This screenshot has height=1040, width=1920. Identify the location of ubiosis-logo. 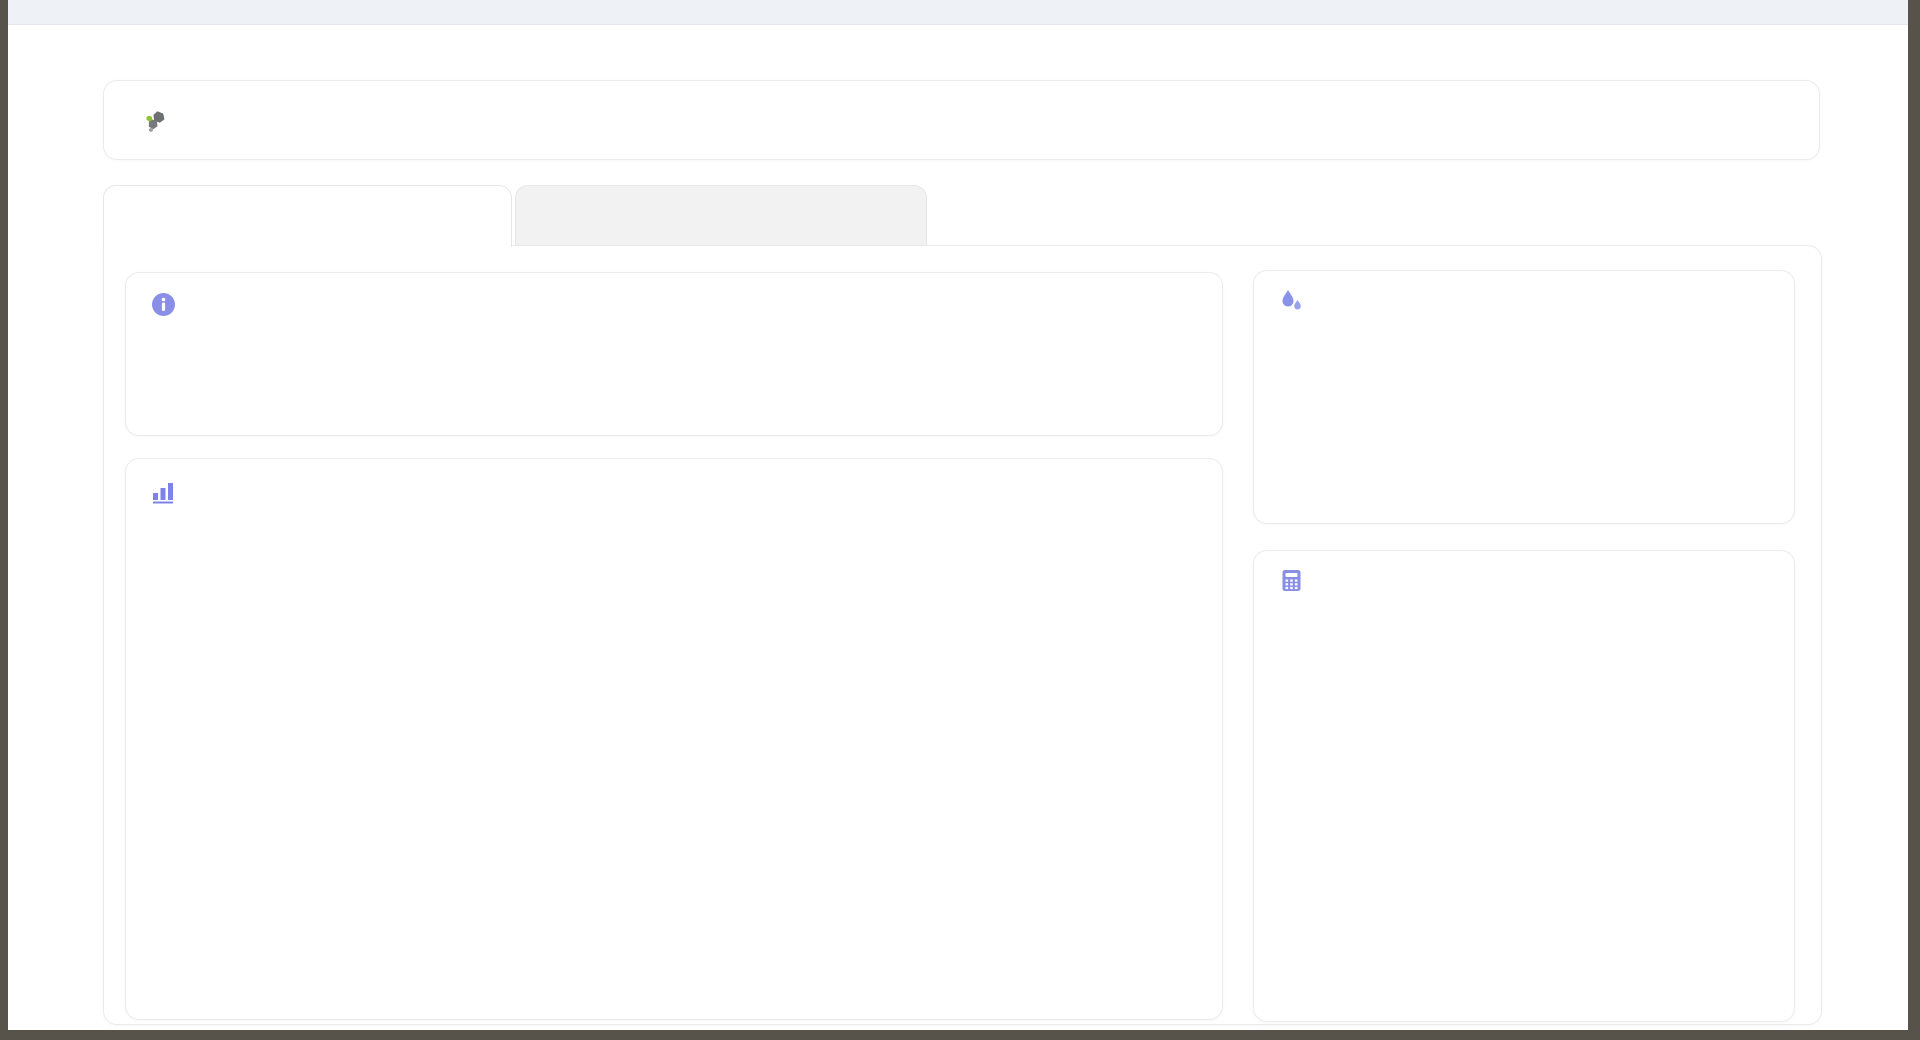
(160, 120).